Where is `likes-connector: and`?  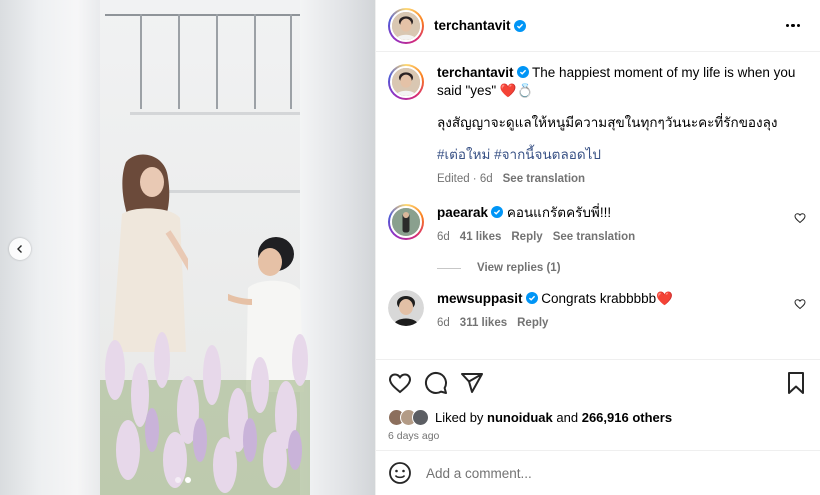 likes-connector: and is located at coordinates (567, 417).